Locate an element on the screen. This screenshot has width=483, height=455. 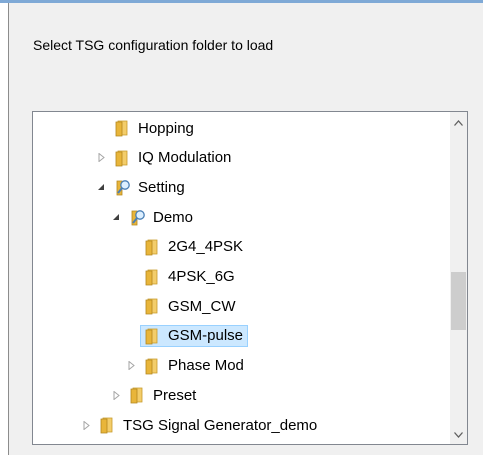
tree-item-text: Phase Mod is located at coordinates (206, 366).